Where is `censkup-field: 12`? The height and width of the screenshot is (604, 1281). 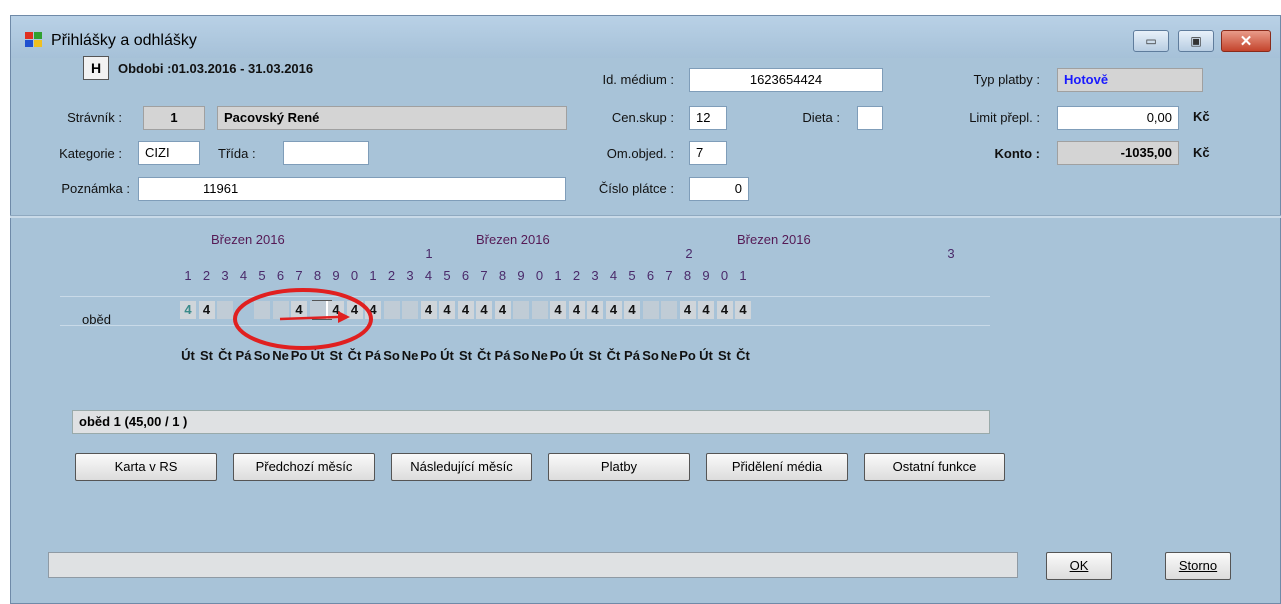 censkup-field: 12 is located at coordinates (708, 118).